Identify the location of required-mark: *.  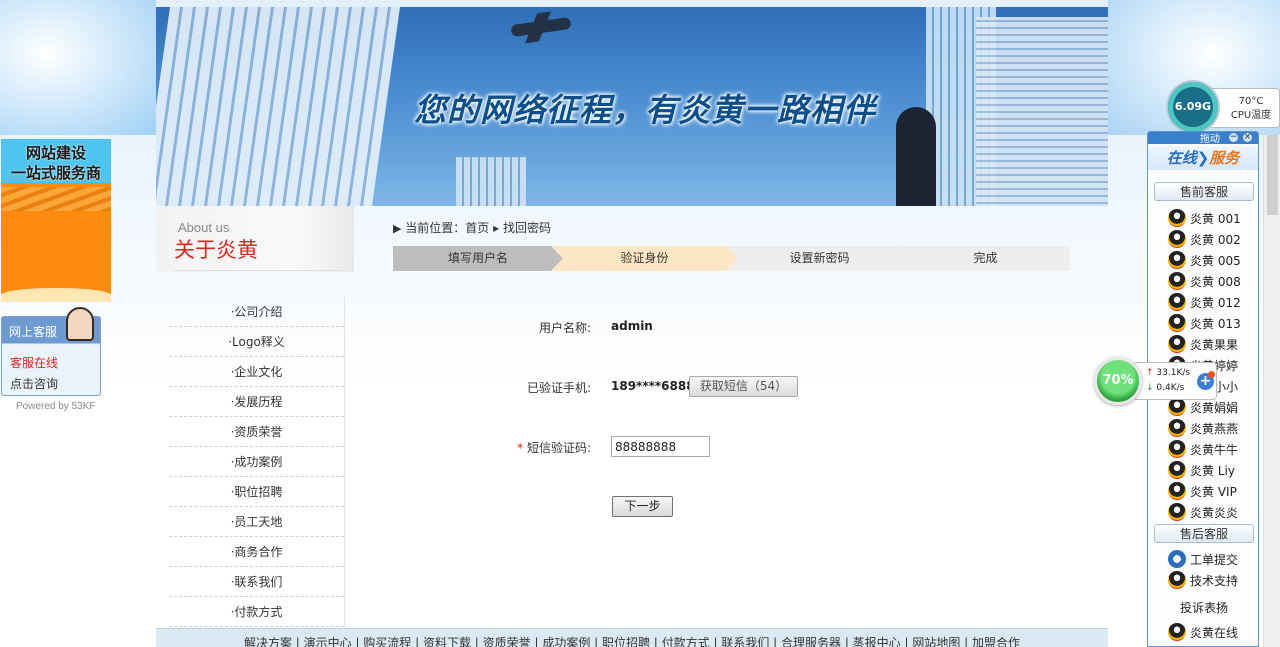
(520, 448).